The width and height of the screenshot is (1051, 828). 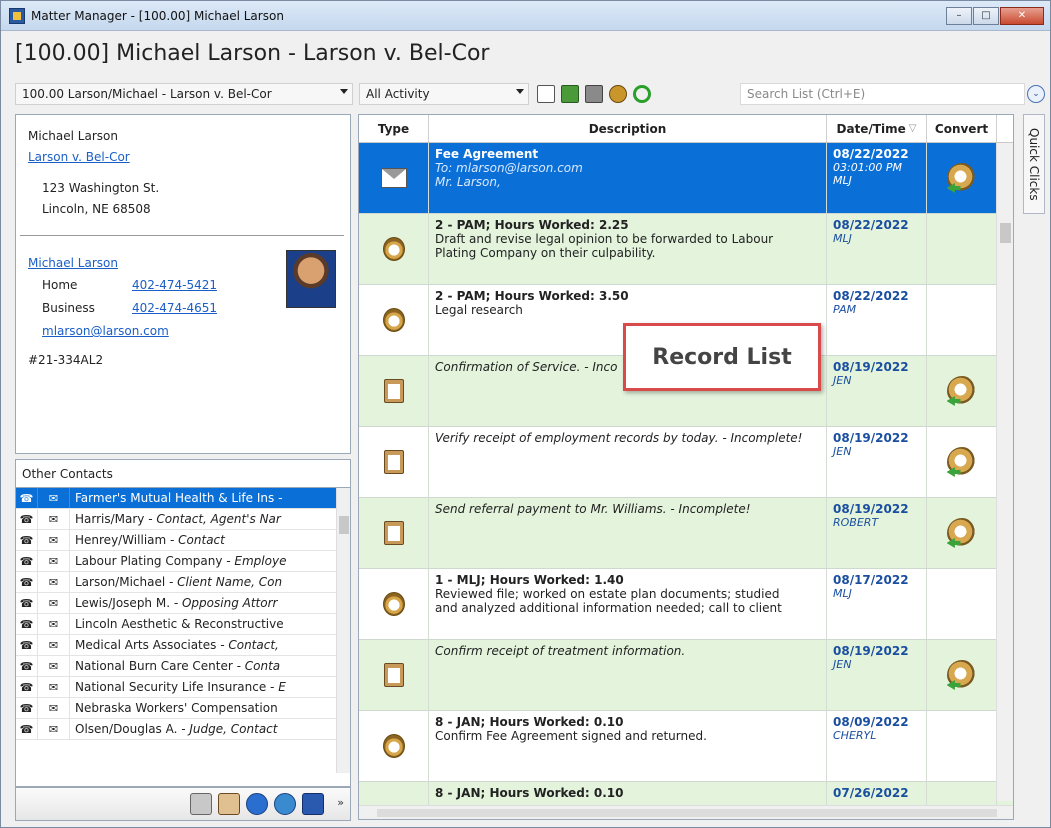 I want to click on contact-row: ☎ ✉ Medical Arts Associates - Contact,, so click(x=183, y=645).